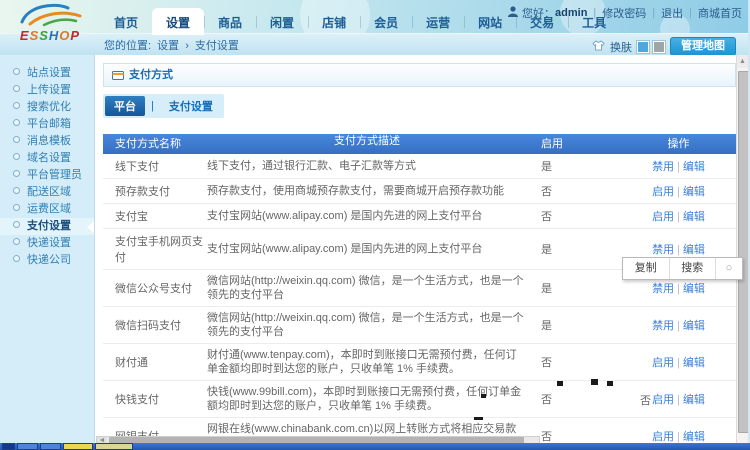 This screenshot has width=750, height=450. I want to click on user-link: 修改密码, so click(624, 13).